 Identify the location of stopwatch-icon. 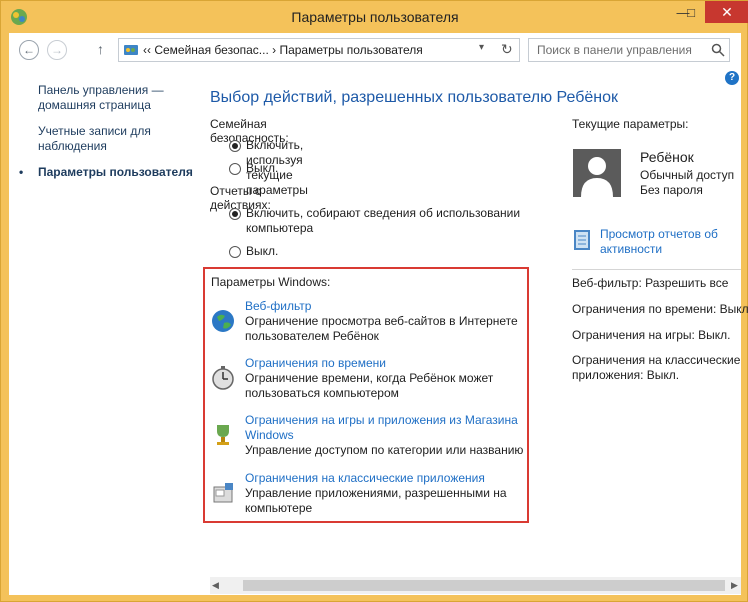
(223, 378).